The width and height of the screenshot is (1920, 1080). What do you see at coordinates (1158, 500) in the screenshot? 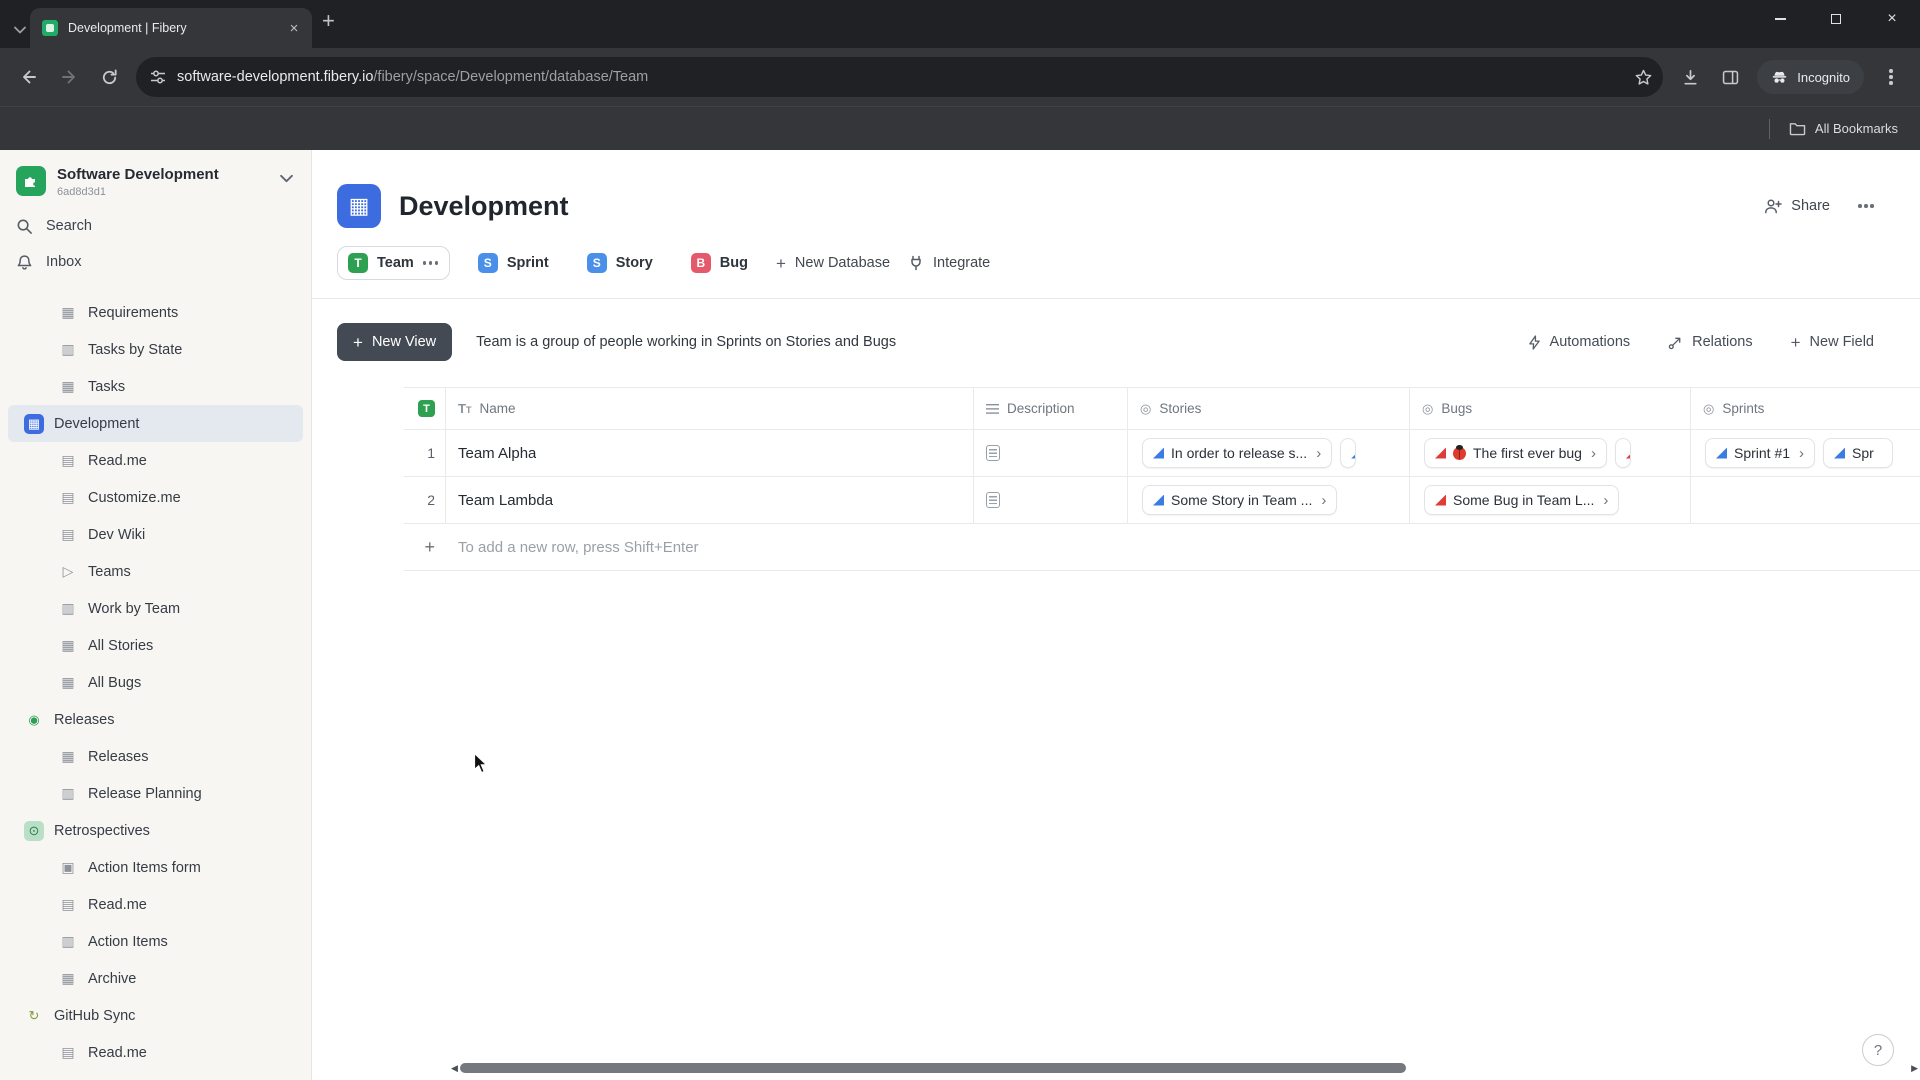
I see `story-icon` at bounding box center [1158, 500].